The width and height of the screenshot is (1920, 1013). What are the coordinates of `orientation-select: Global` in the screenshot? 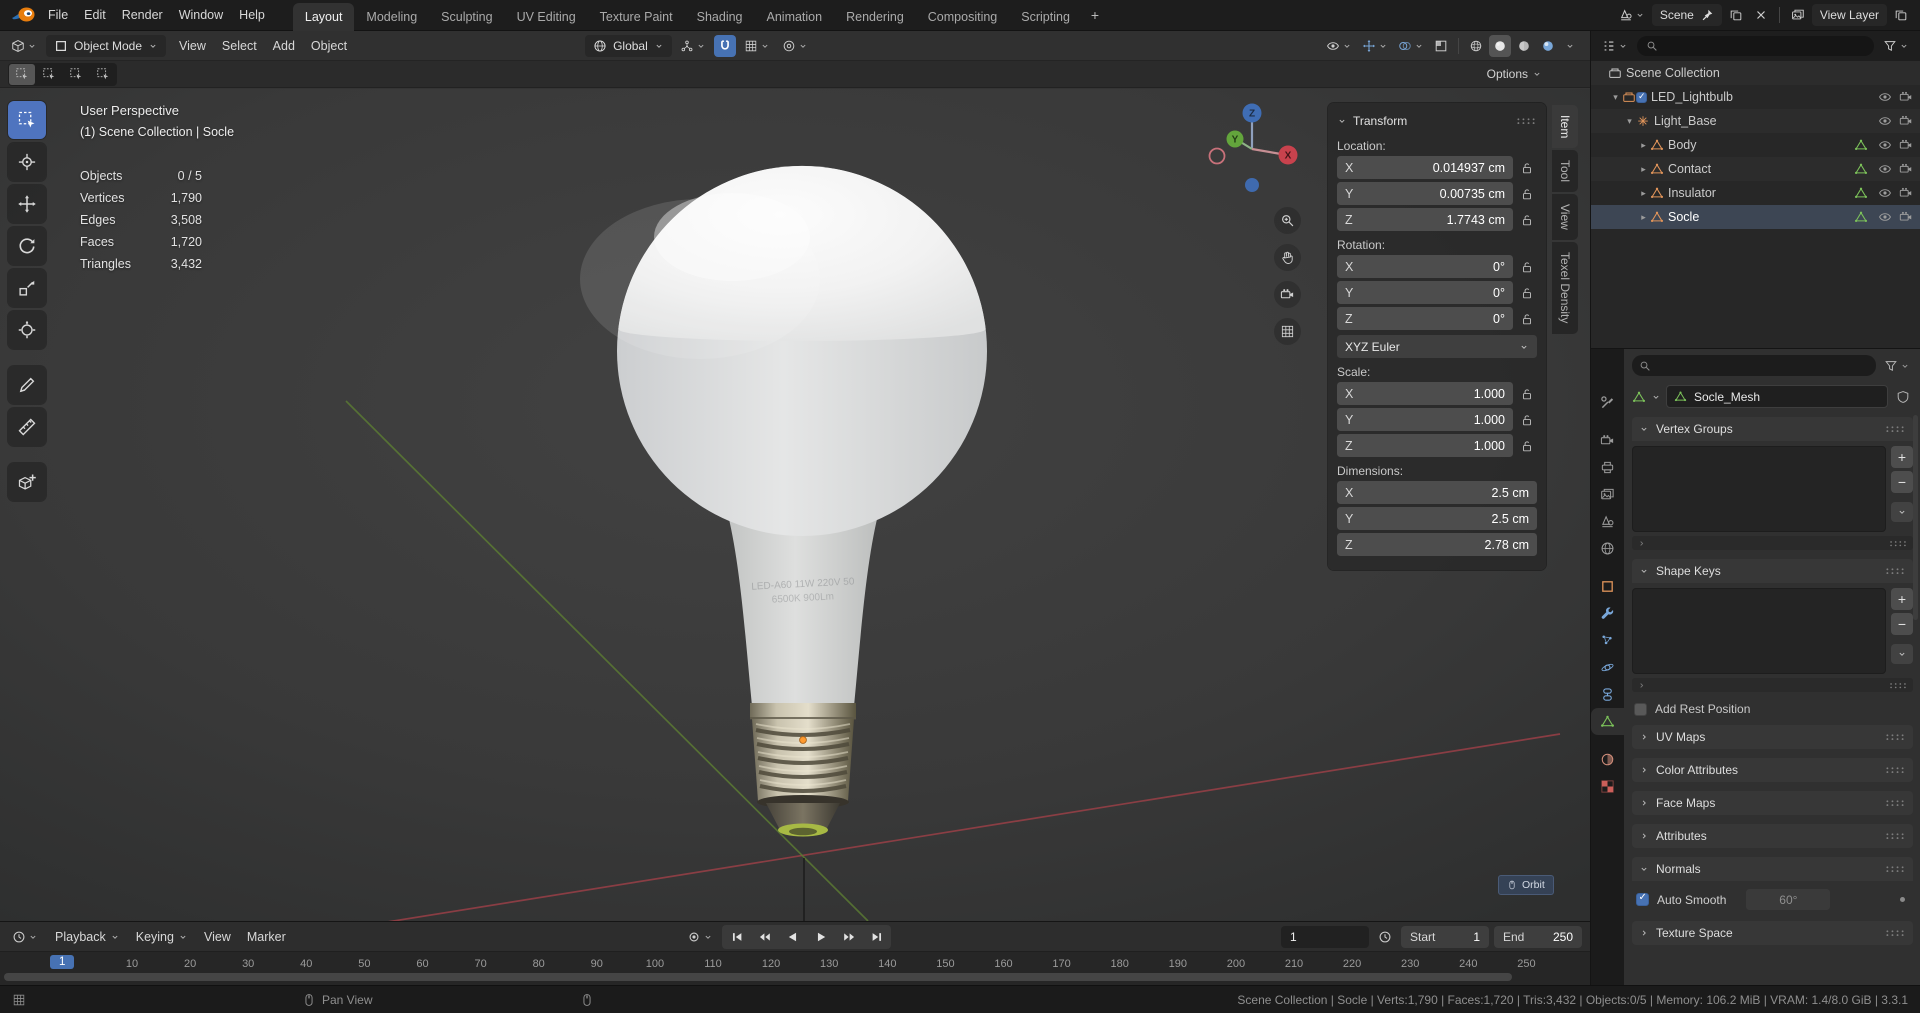 It's located at (628, 45).